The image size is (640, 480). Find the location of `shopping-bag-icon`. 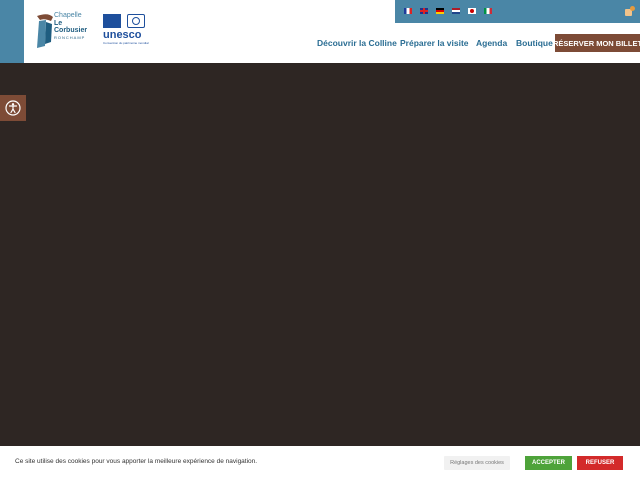

shopping-bag-icon is located at coordinates (630, 11).